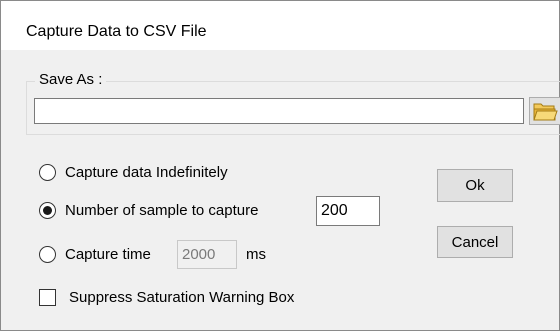  I want to click on suppress-option: Suppress Saturation Warning Box, so click(166, 297).